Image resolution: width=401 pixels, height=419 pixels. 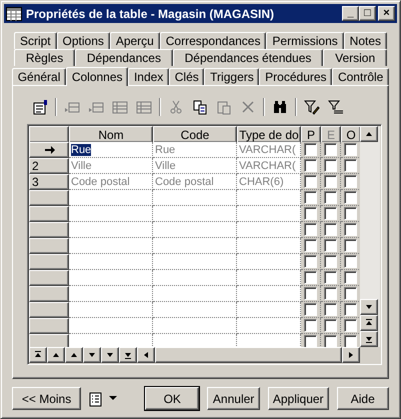 What do you see at coordinates (38, 355) in the screenshot?
I see `move-top-button` at bounding box center [38, 355].